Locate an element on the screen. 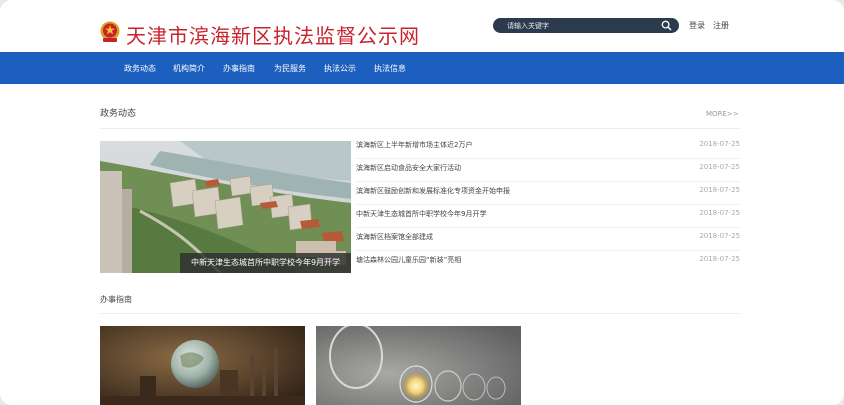 This screenshot has height=405, width=844. nav-item-news: 政务动态 is located at coordinates (140, 68).